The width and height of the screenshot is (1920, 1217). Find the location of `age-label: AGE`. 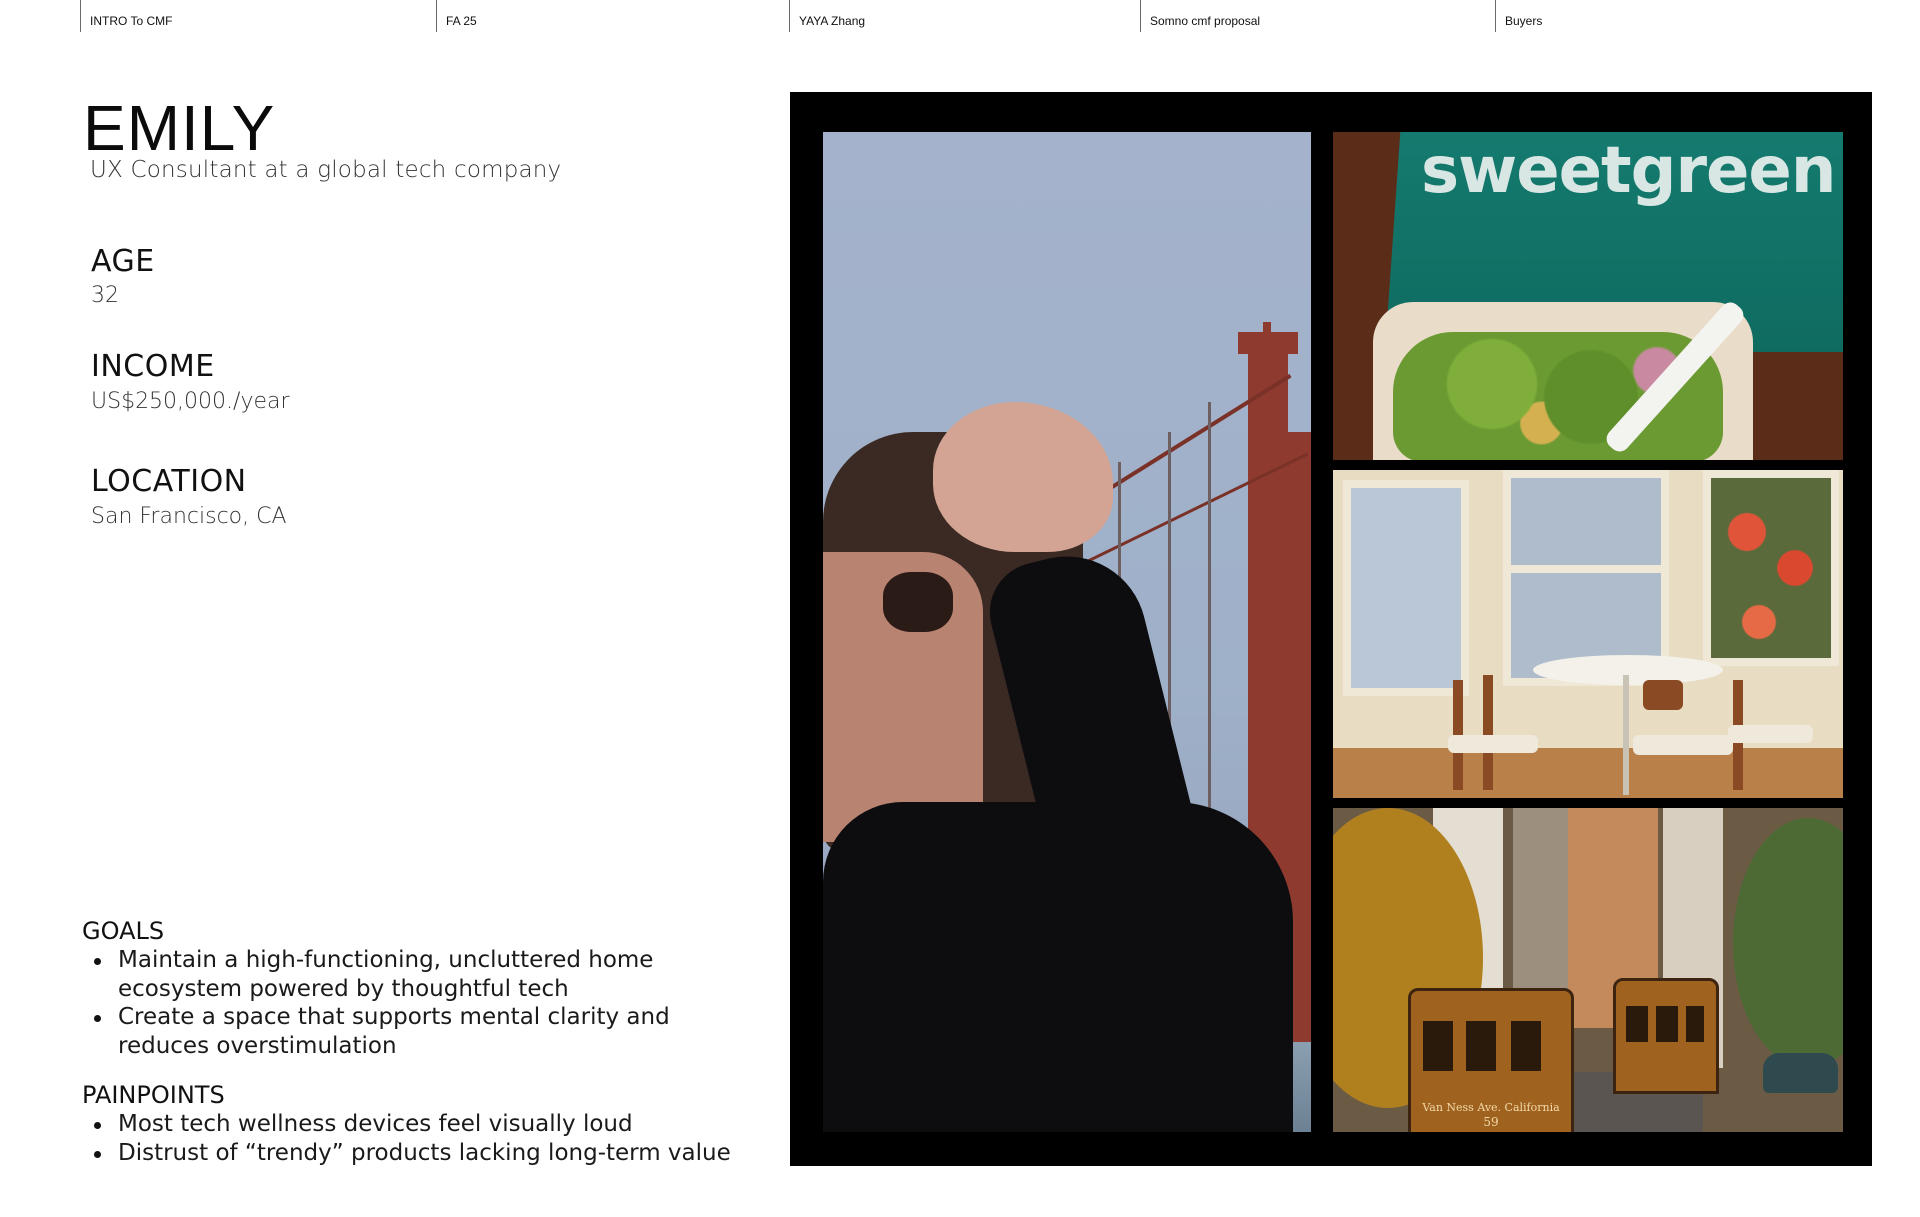

age-label: AGE is located at coordinates (123, 261).